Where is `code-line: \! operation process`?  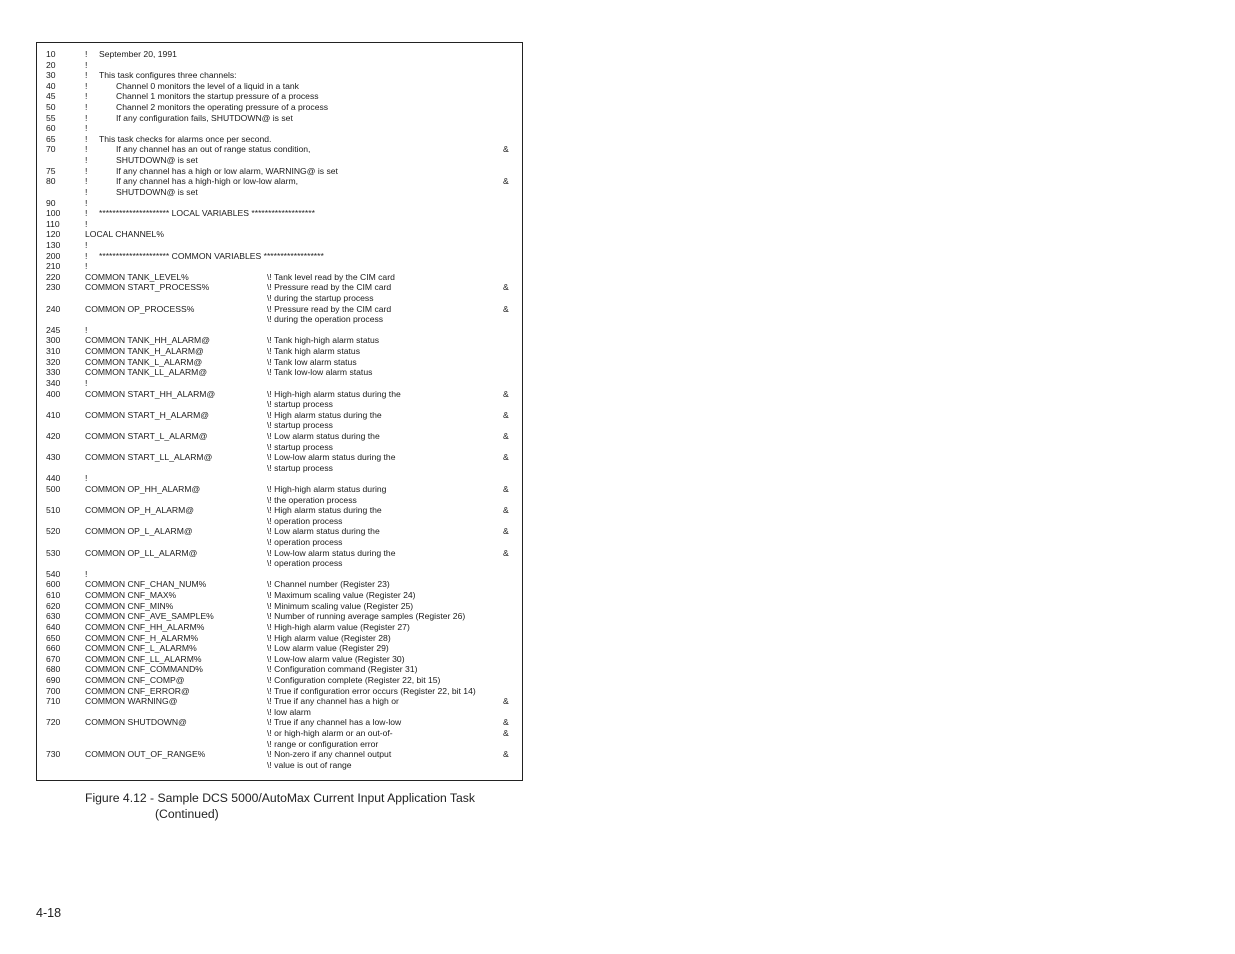 code-line: \! operation process is located at coordinates (281, 542).